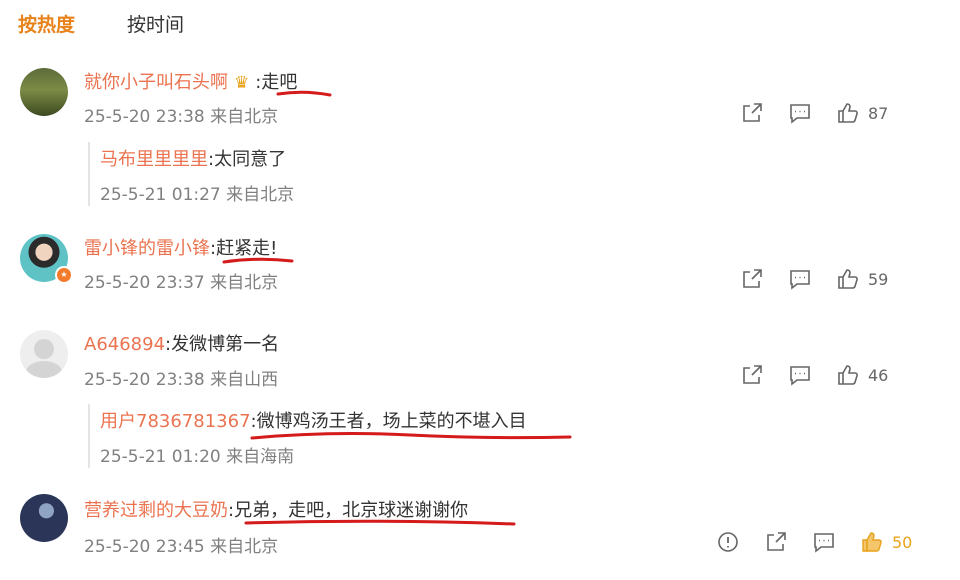  What do you see at coordinates (835, 113) in the screenshot?
I see `comment-actions: 87` at bounding box center [835, 113].